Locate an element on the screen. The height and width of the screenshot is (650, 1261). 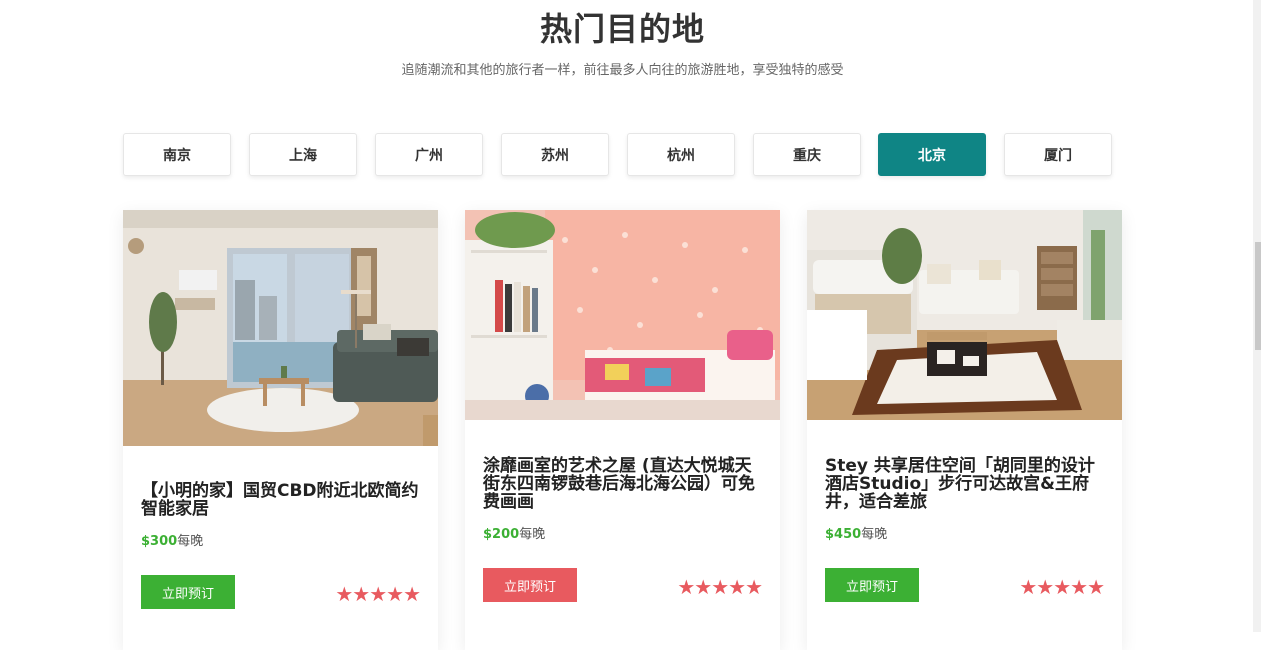
listing-title: 【小明的家】国贸CBD附近北欧简约智能家居 is located at coordinates (283, 500).